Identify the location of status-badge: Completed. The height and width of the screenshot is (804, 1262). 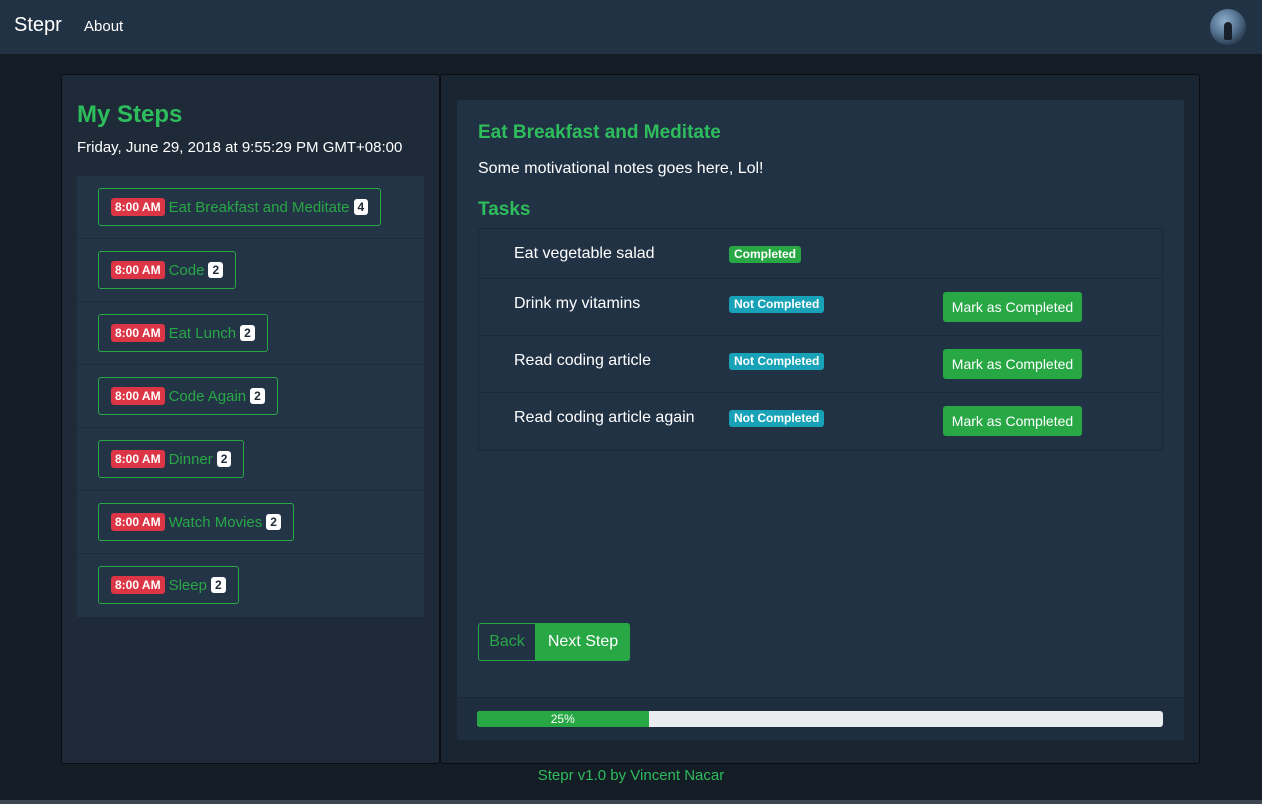
(765, 254).